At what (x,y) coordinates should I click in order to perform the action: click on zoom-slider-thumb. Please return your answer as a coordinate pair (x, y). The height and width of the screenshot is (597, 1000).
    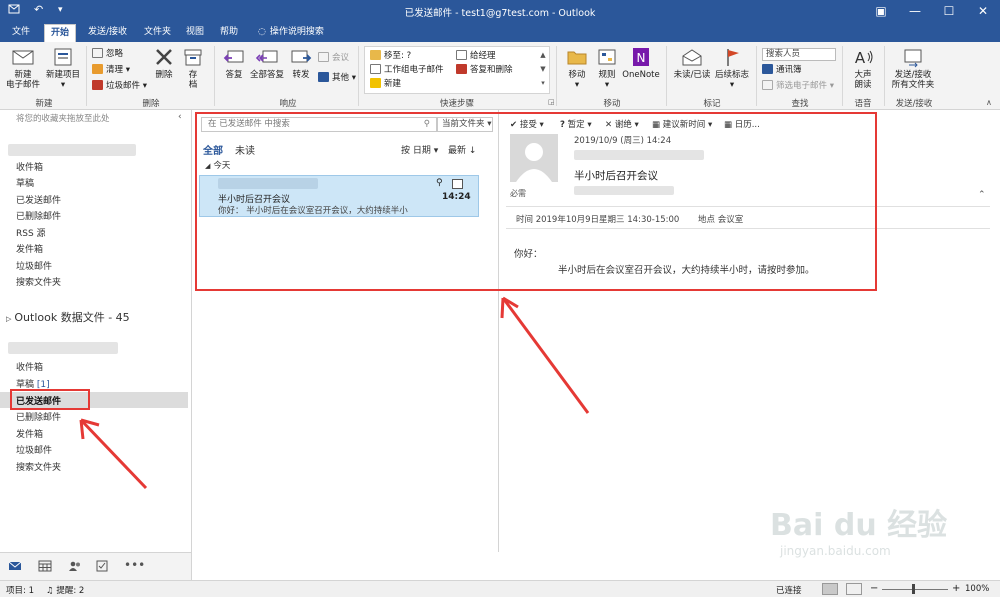
    Looking at the image, I should click on (913, 589).